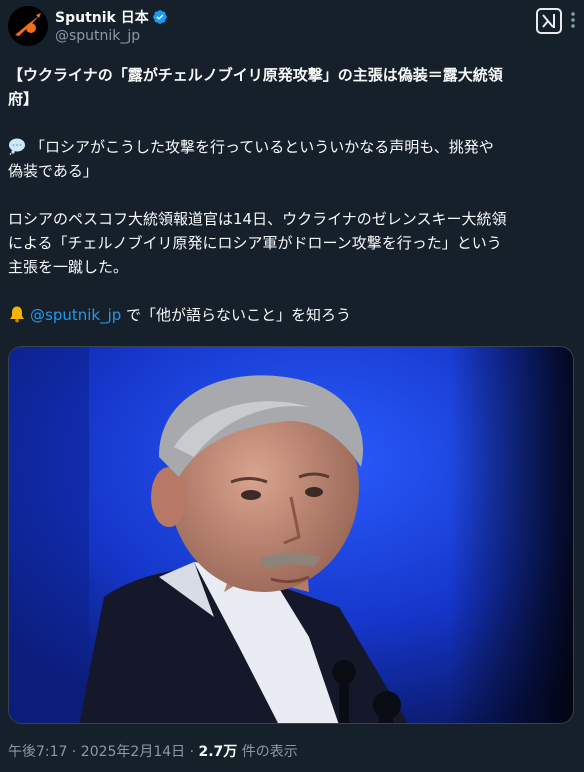  Describe the element at coordinates (17, 146) in the screenshot. I see `speech-bubble-icon` at that location.